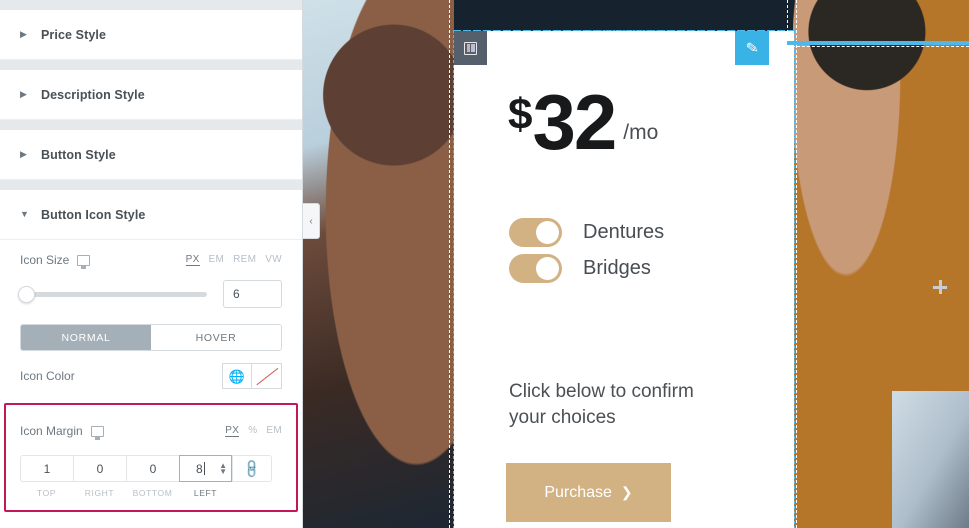  What do you see at coordinates (252, 294) in the screenshot?
I see `icon-size-input: 6` at bounding box center [252, 294].